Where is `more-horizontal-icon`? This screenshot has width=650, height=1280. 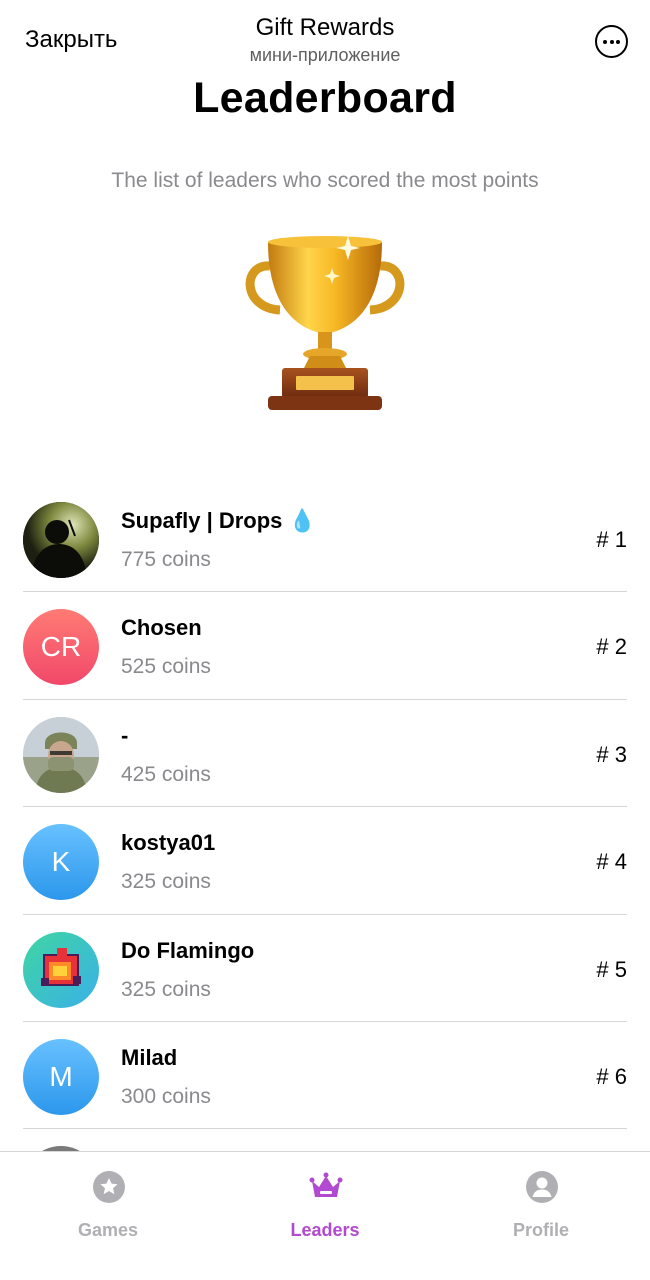 more-horizontal-icon is located at coordinates (605, 41).